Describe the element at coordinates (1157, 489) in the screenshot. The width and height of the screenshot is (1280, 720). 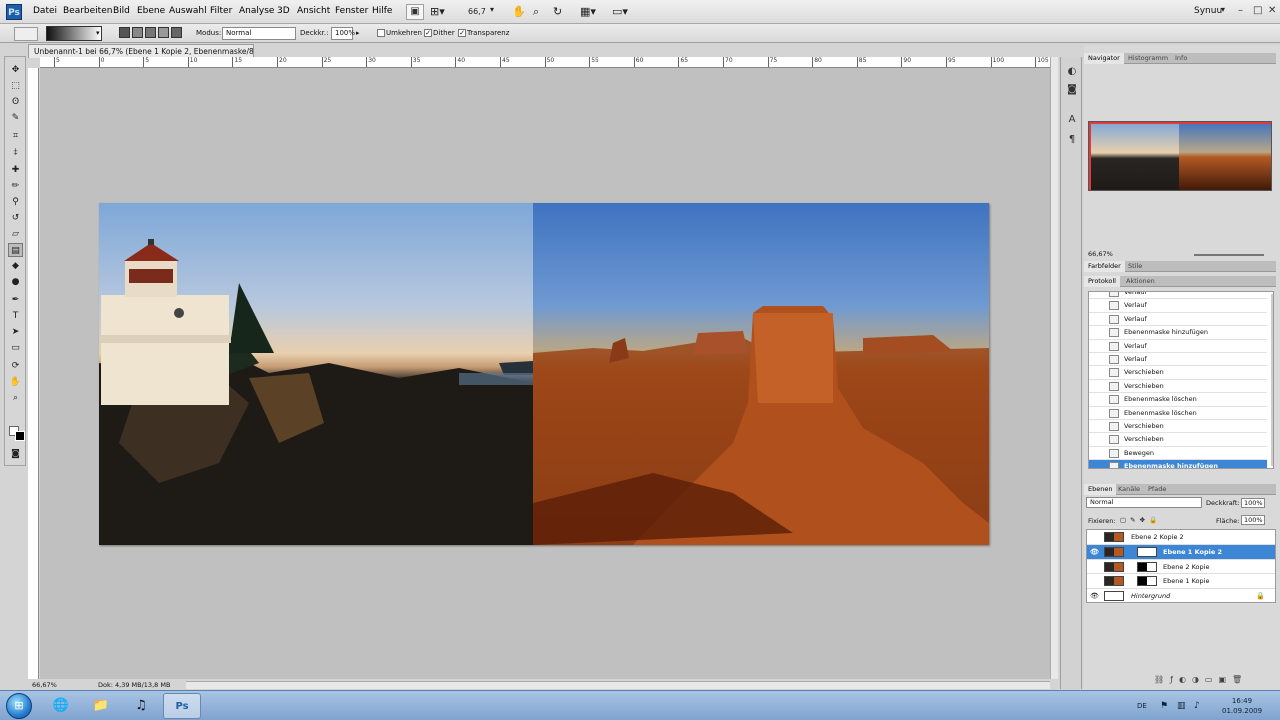
I see `tab-pfade: Pfade` at that location.